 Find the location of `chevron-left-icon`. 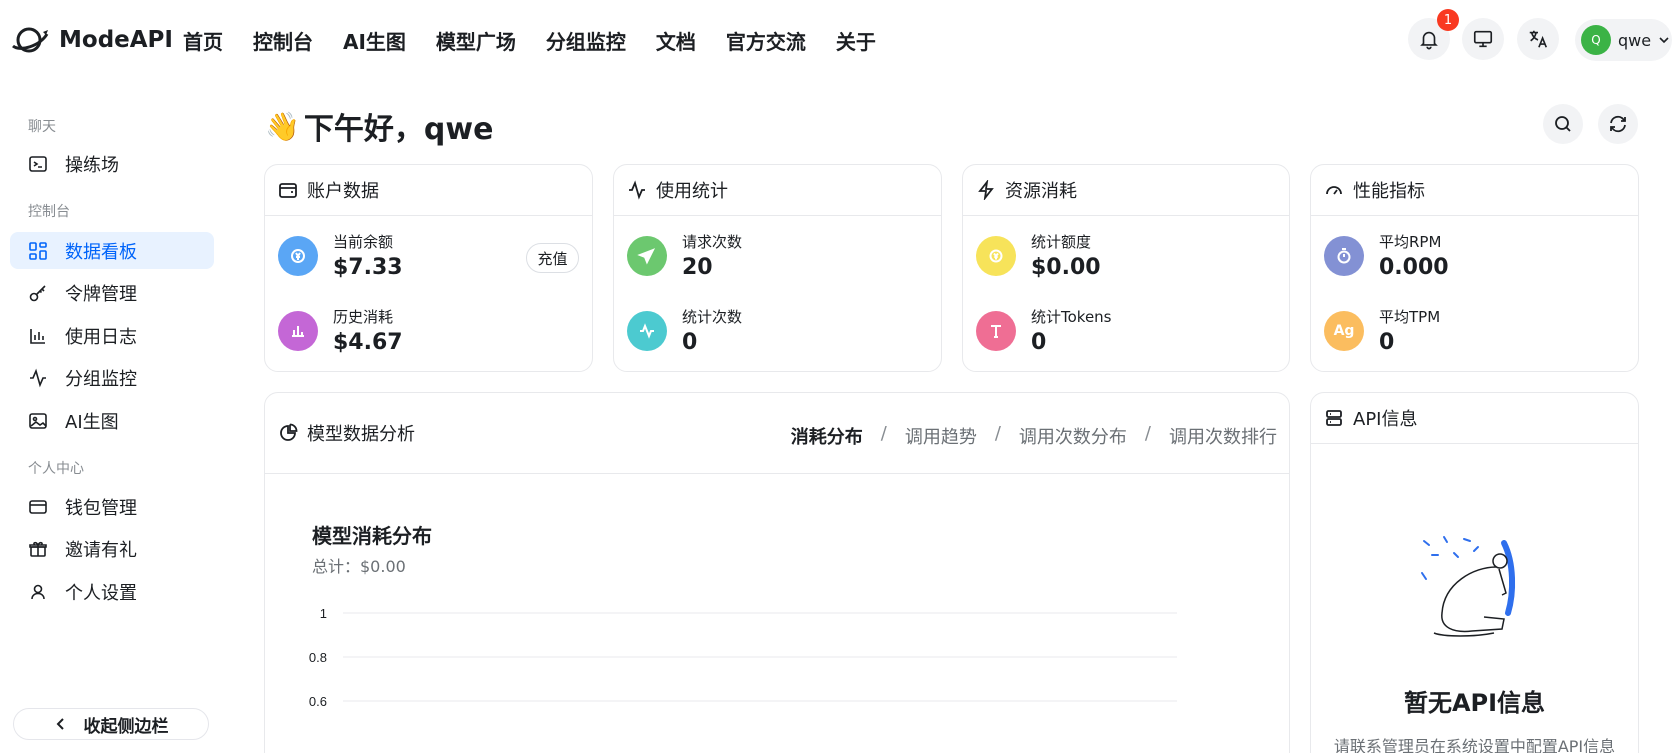

chevron-left-icon is located at coordinates (60, 724).